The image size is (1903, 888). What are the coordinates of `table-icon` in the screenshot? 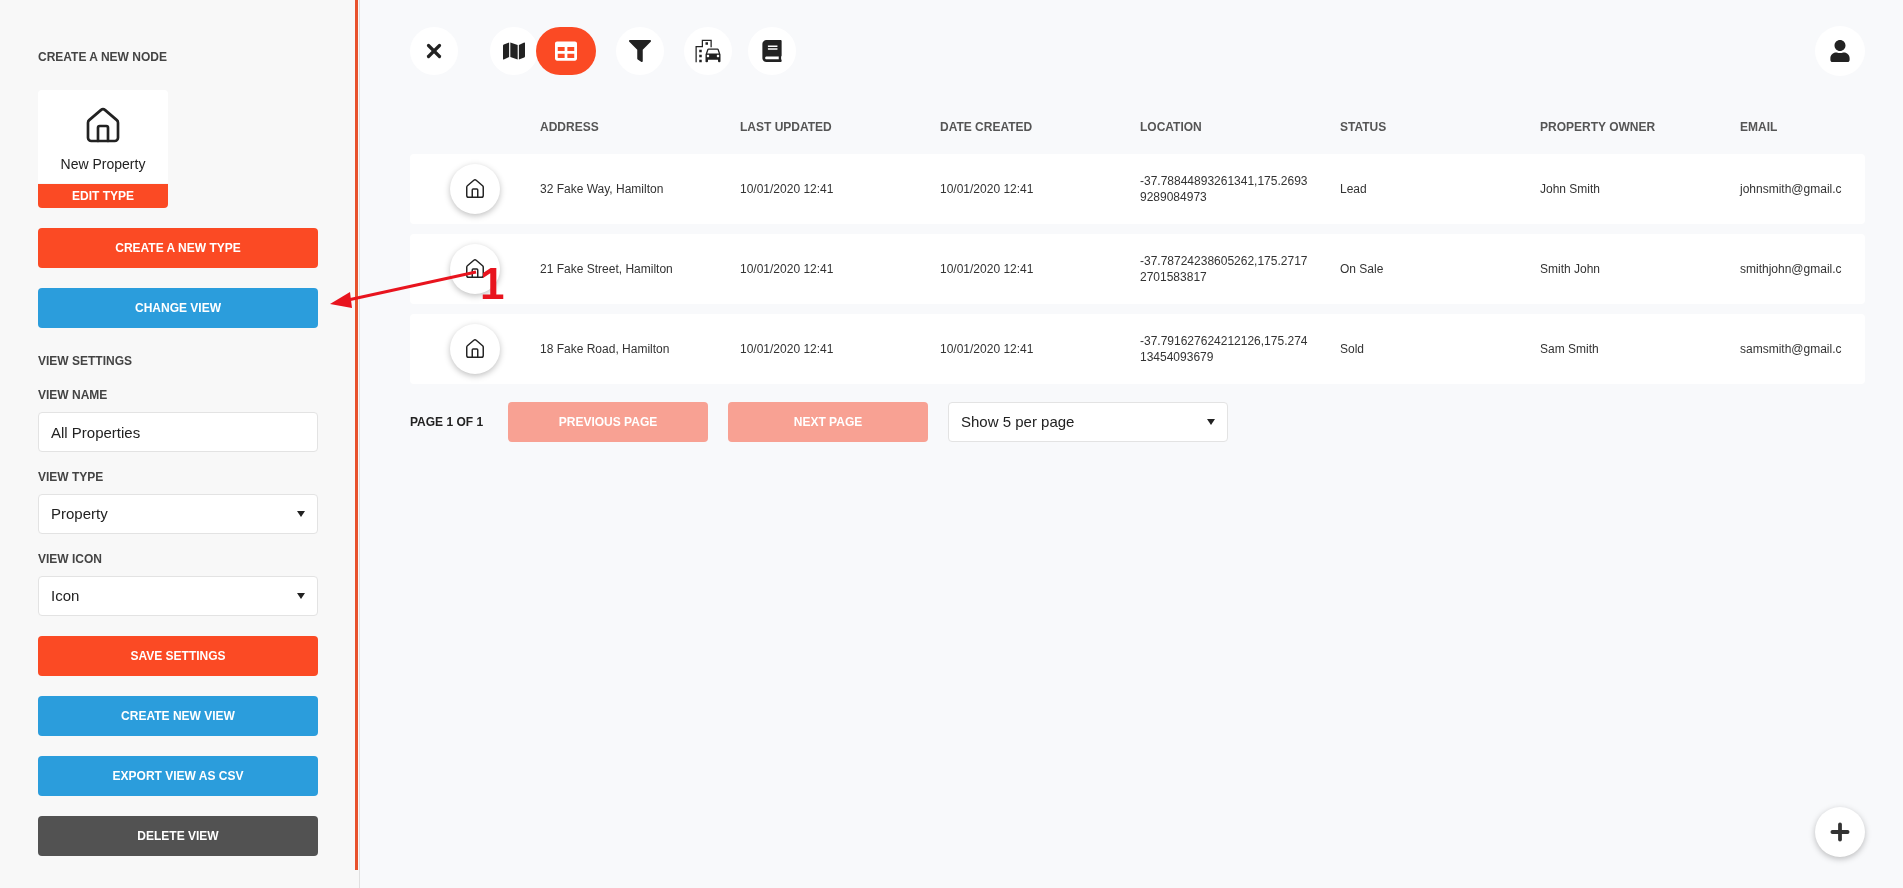 It's located at (566, 51).